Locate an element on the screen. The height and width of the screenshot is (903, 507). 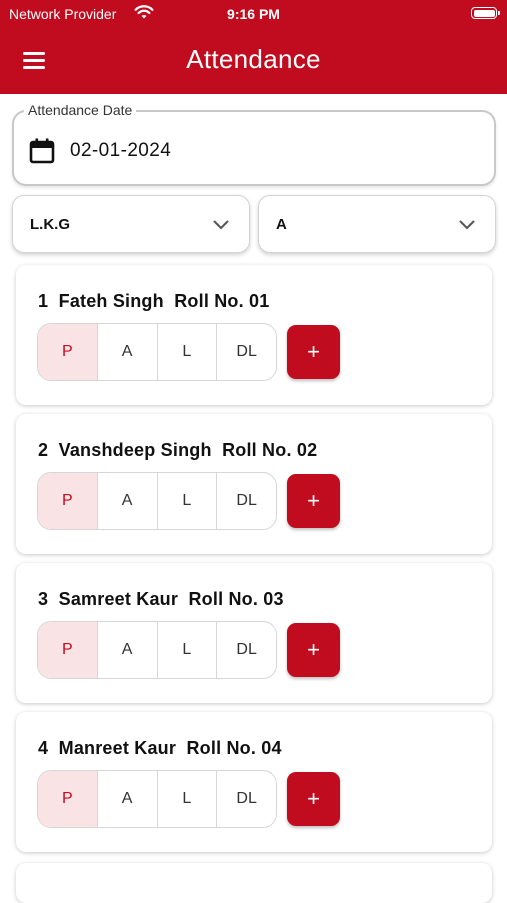
app-header: Network Provider 9:16 PM Attendance is located at coordinates (253, 47).